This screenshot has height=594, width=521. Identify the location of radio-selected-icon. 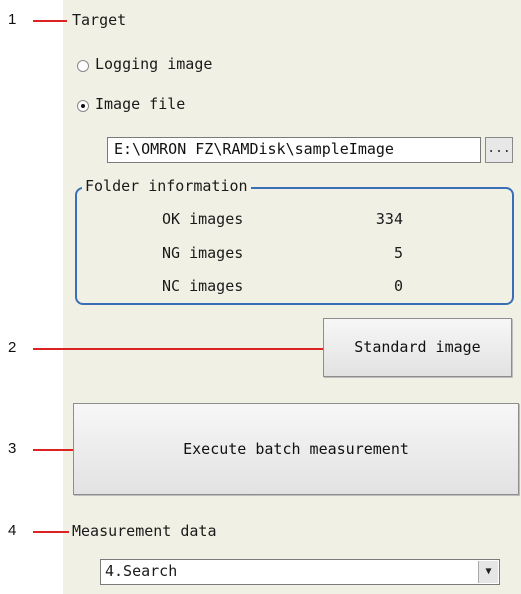
(83, 106).